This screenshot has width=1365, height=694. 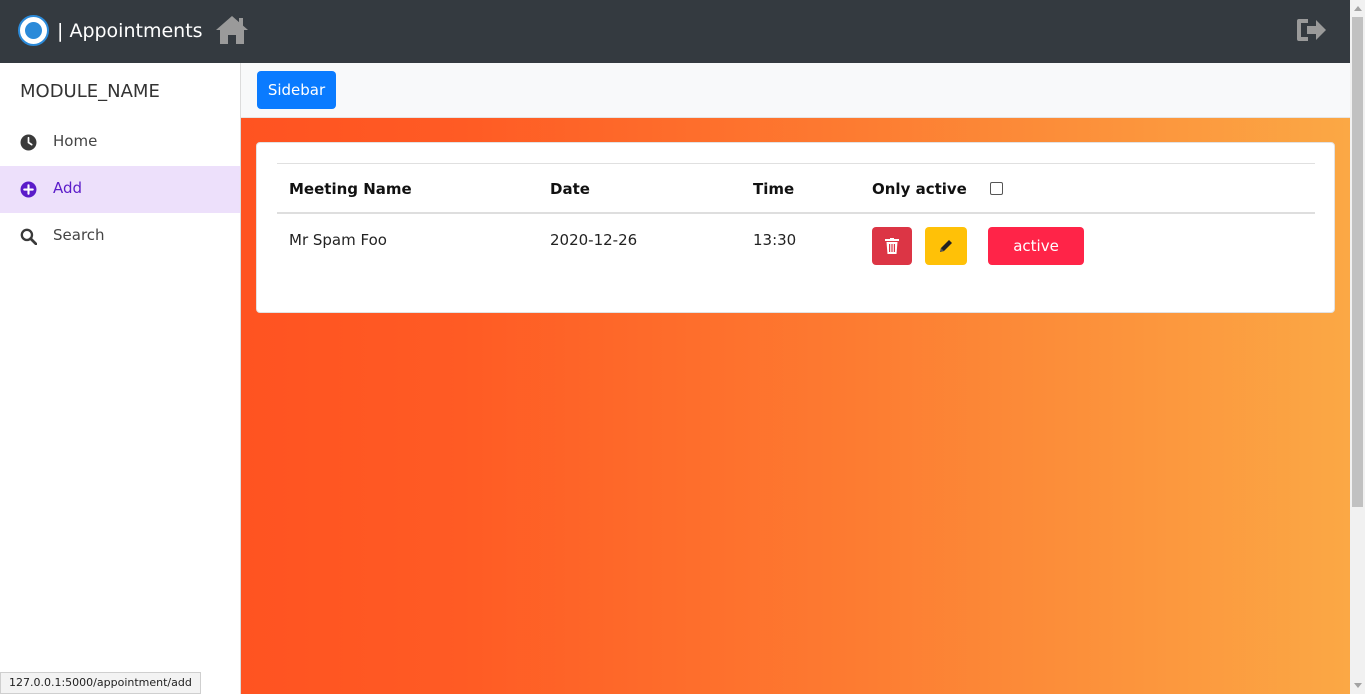 I want to click on delete-button, so click(x=892, y=246).